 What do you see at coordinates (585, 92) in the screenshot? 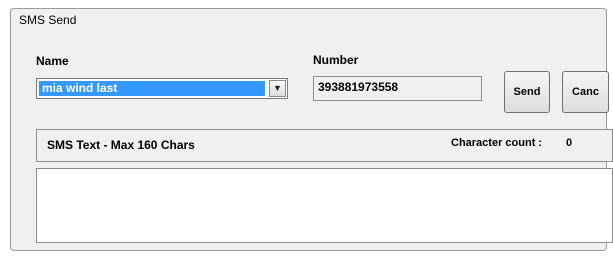
I see `cancel-button: Canc` at bounding box center [585, 92].